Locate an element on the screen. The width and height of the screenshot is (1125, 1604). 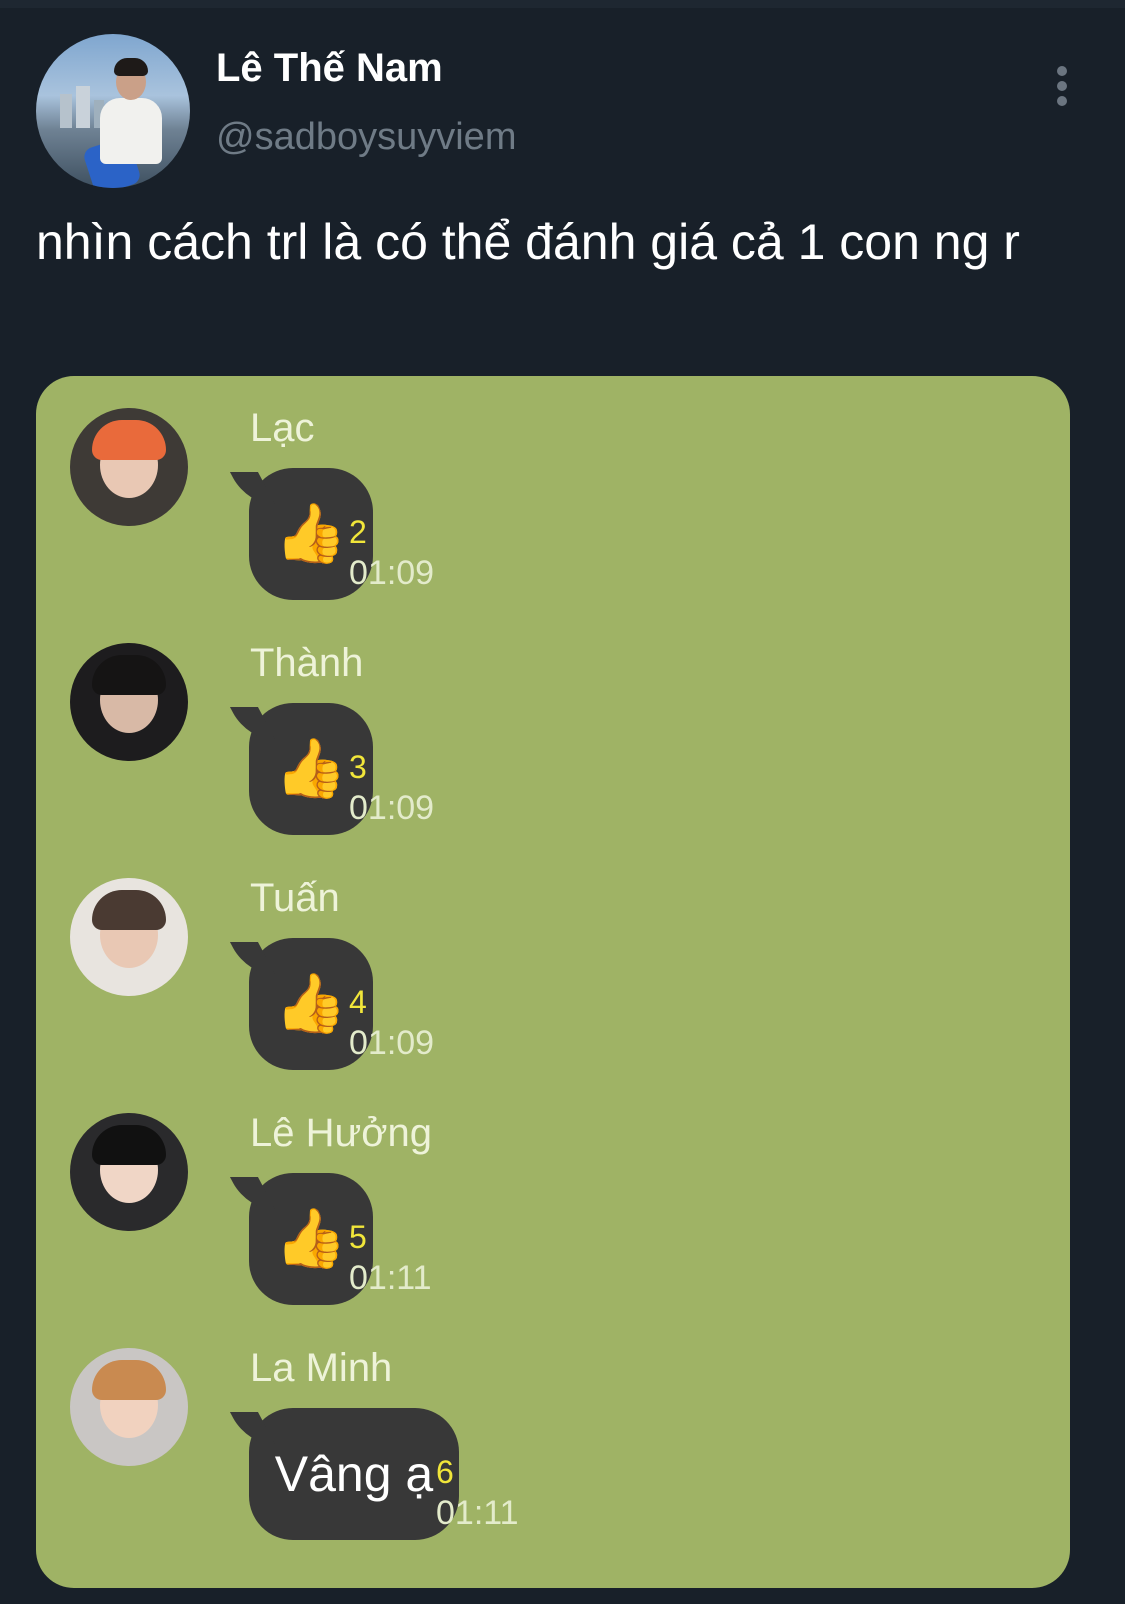
chat-message: Thành 👍 3 01:09 is located at coordinates (553, 723).